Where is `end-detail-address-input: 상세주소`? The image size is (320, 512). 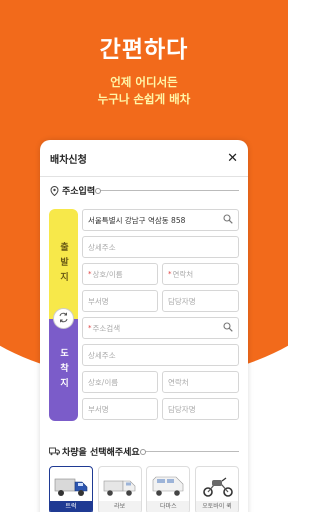
end-detail-address-input: 상세주소 is located at coordinates (160, 355).